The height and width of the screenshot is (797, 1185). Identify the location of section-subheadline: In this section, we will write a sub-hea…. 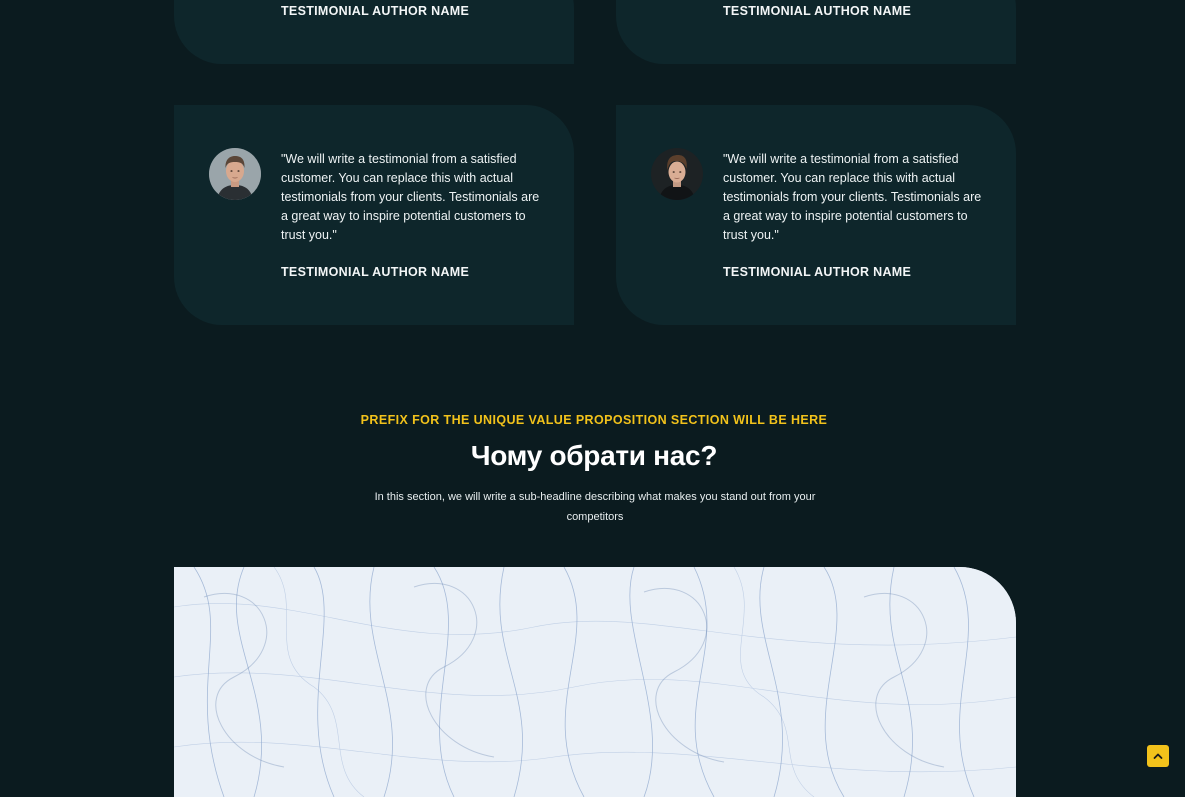
(595, 507).